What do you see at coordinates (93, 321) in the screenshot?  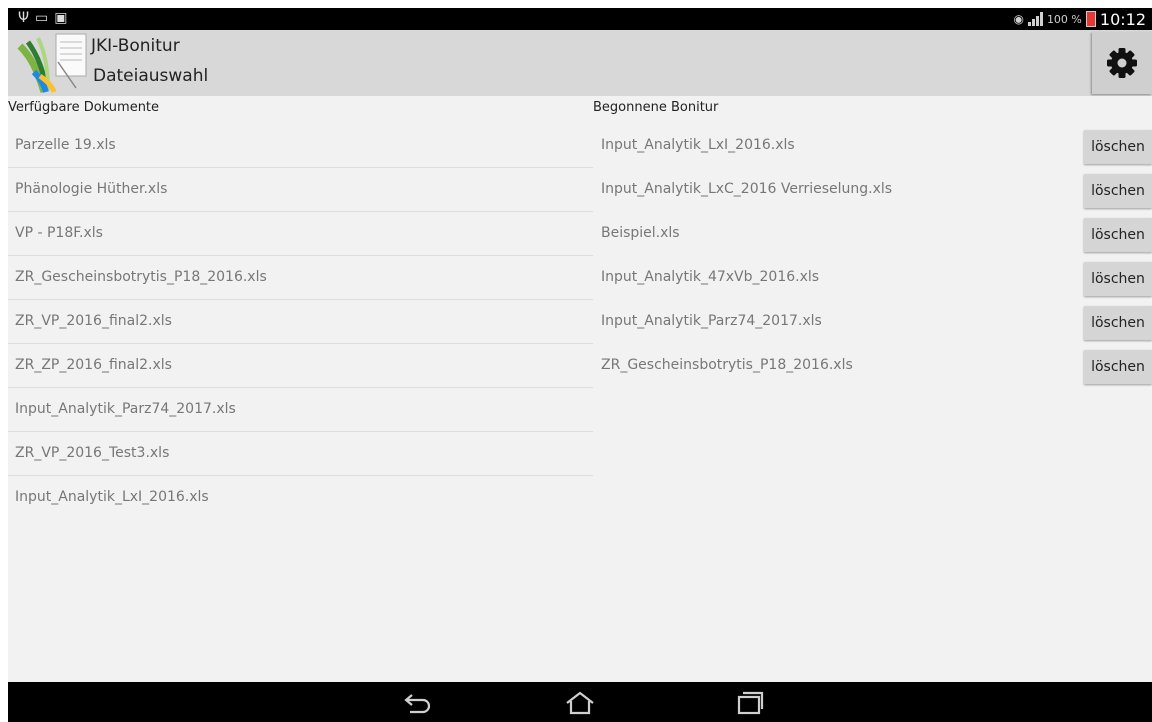 I see `document-name: ZR_VP_2016_final2.xls` at bounding box center [93, 321].